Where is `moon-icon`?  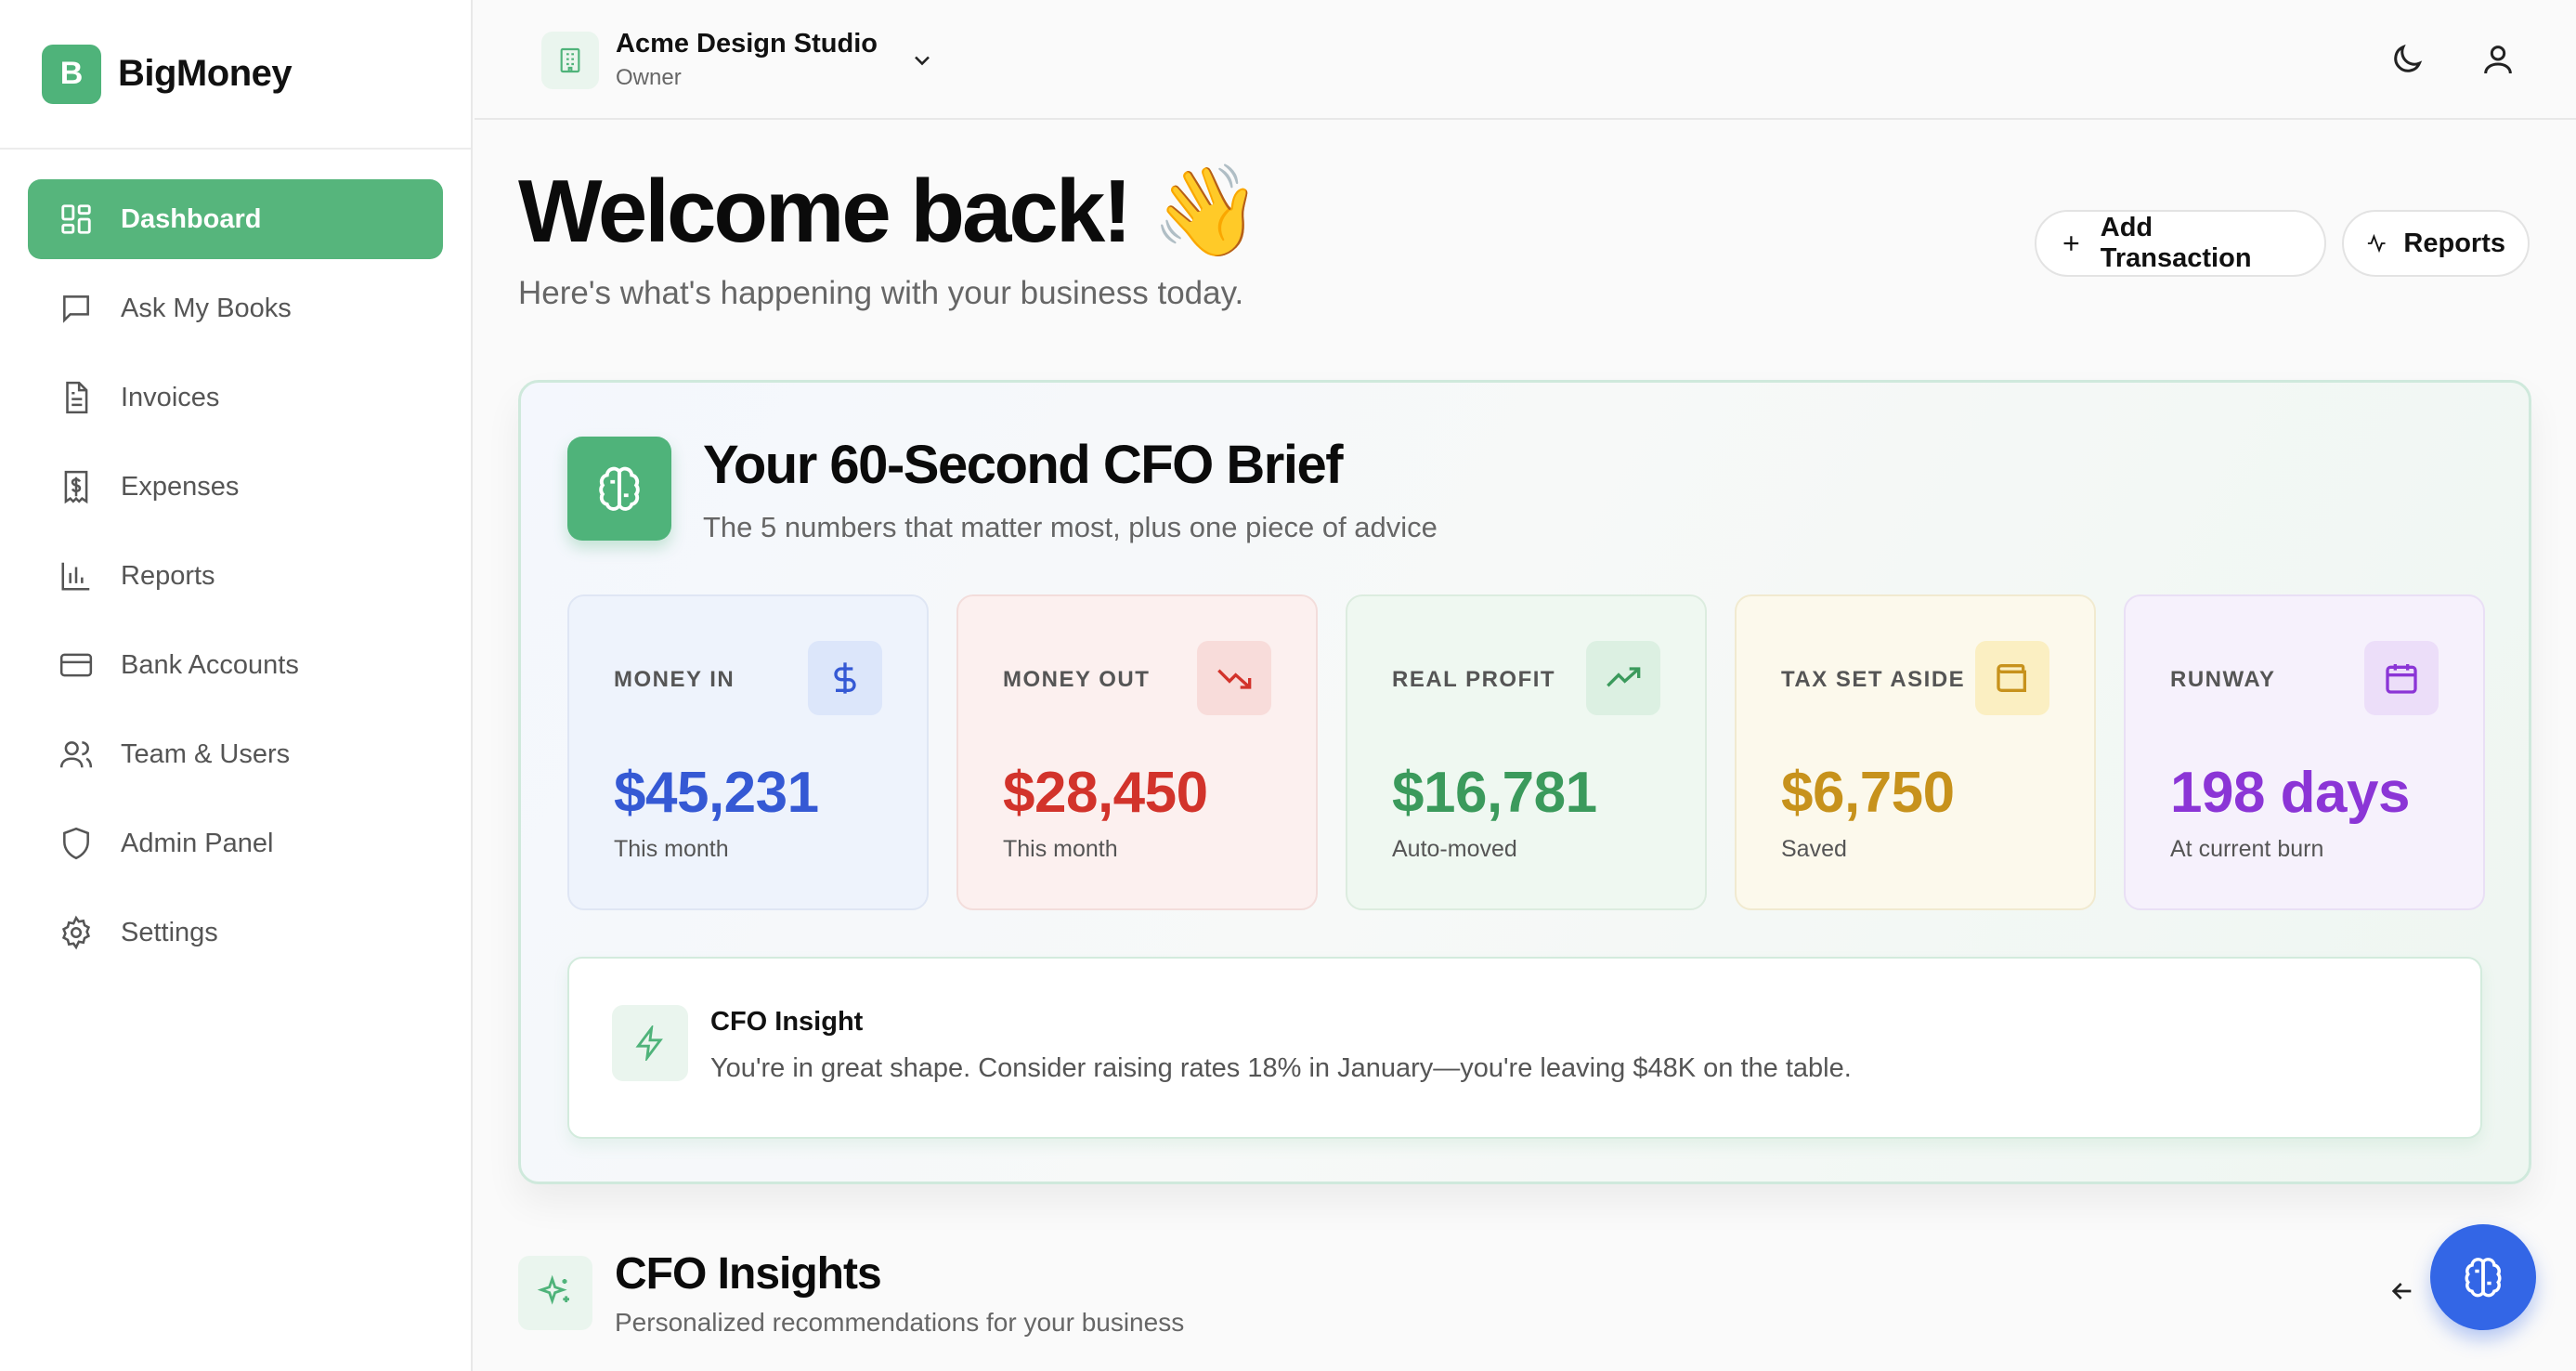
moon-icon is located at coordinates (2407, 59).